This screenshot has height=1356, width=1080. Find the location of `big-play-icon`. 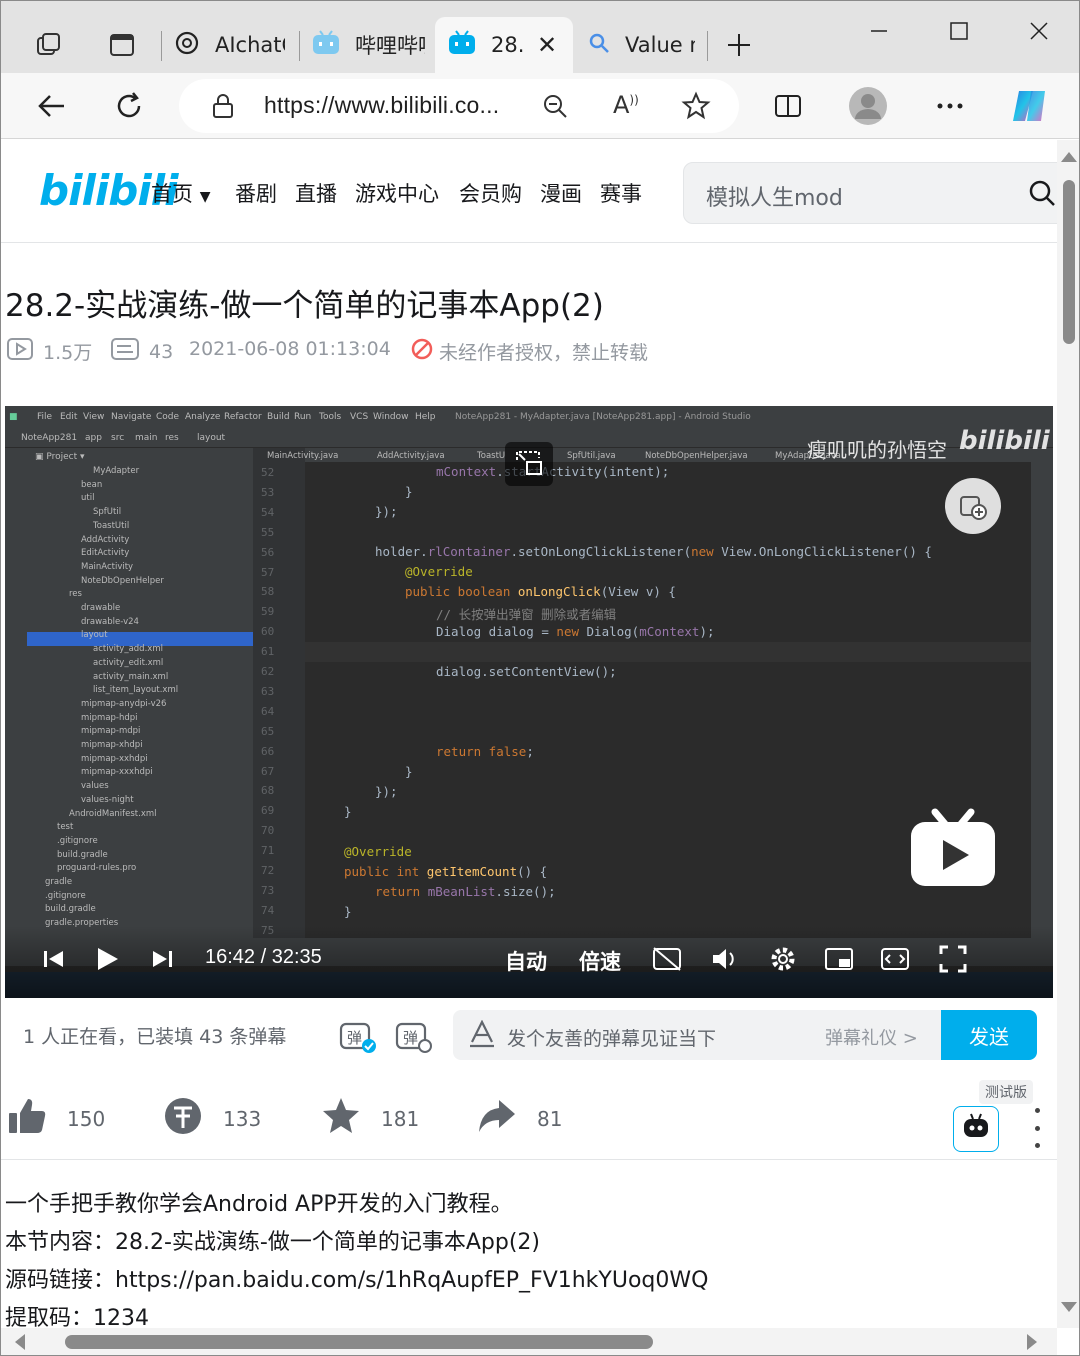

big-play-icon is located at coordinates (953, 848).